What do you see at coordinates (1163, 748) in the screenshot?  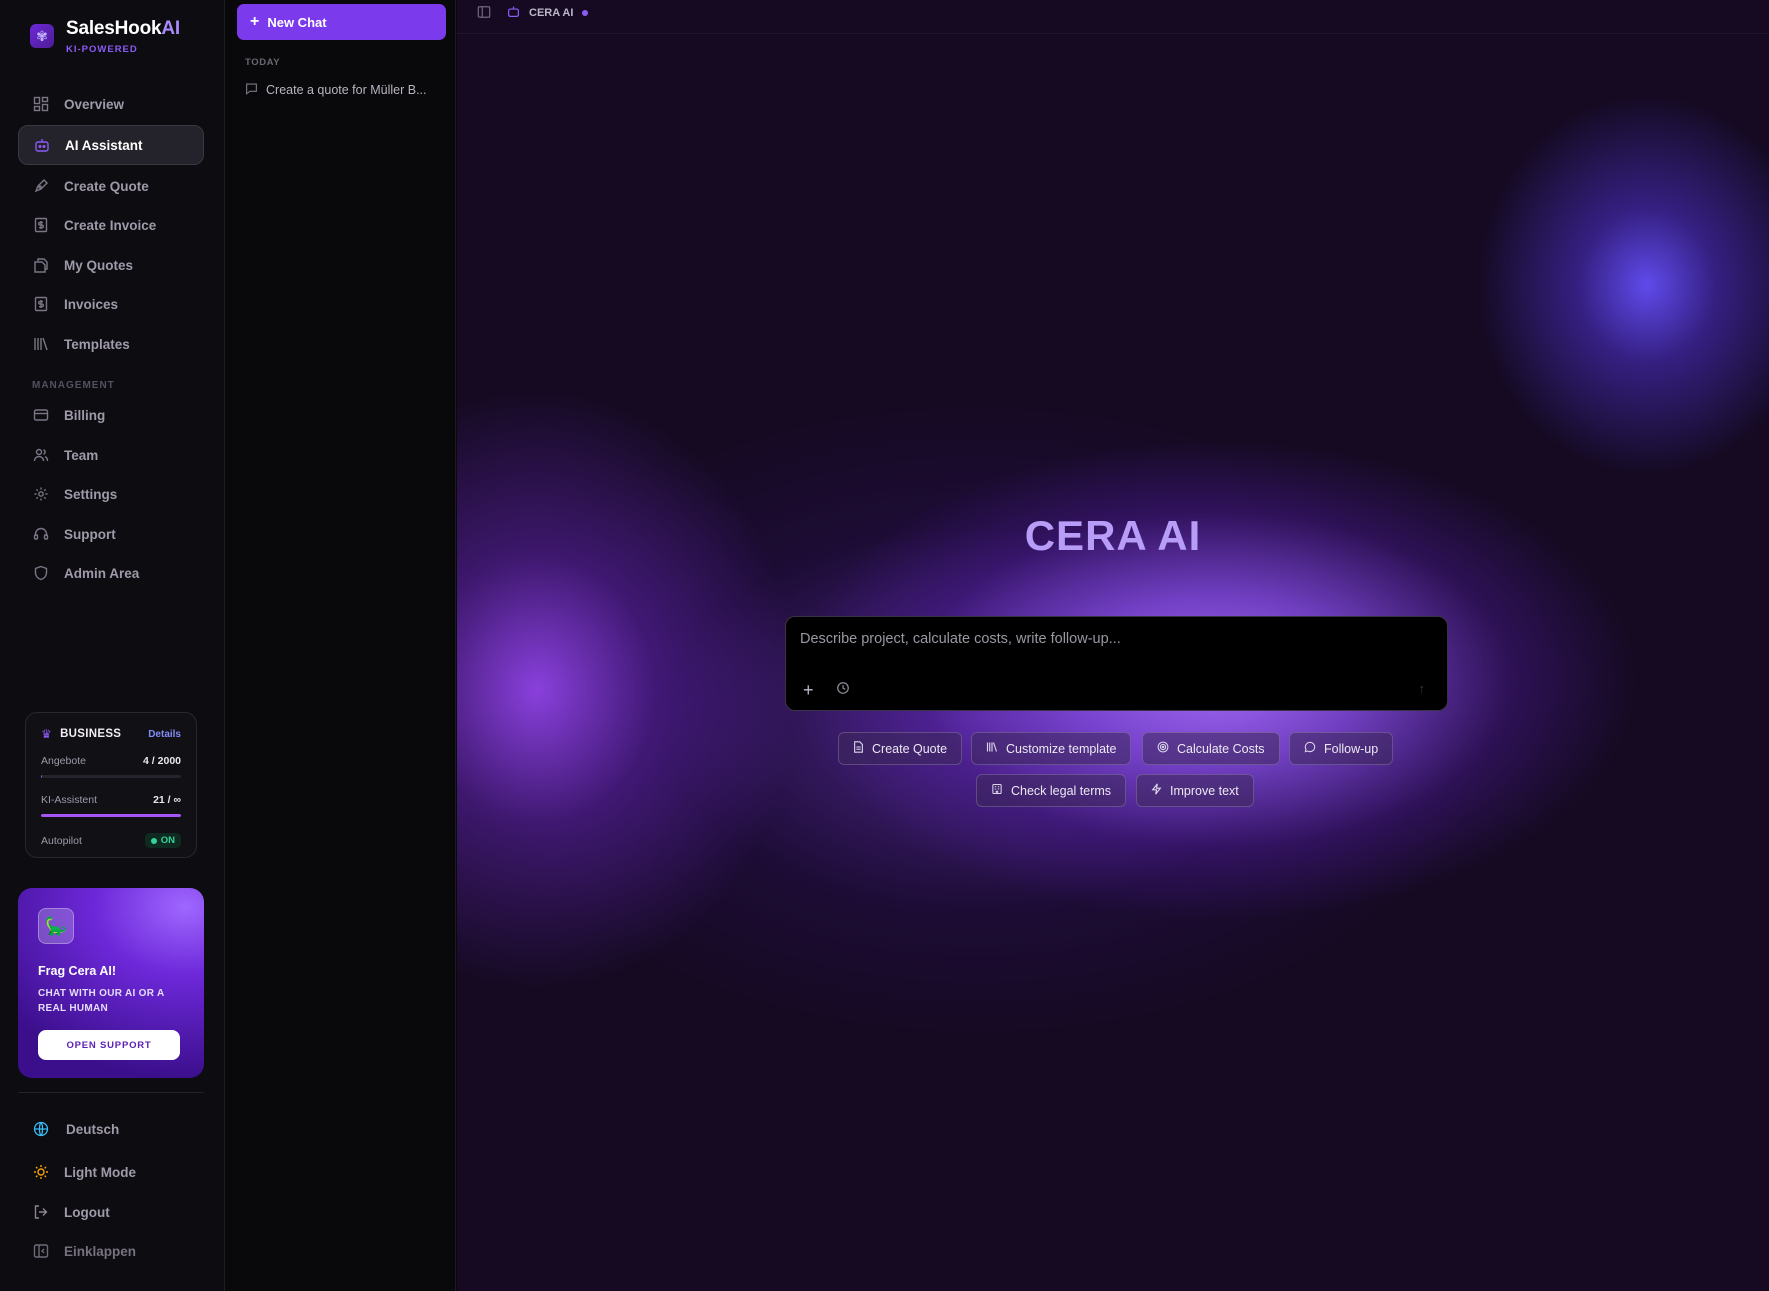 I see `target-icon` at bounding box center [1163, 748].